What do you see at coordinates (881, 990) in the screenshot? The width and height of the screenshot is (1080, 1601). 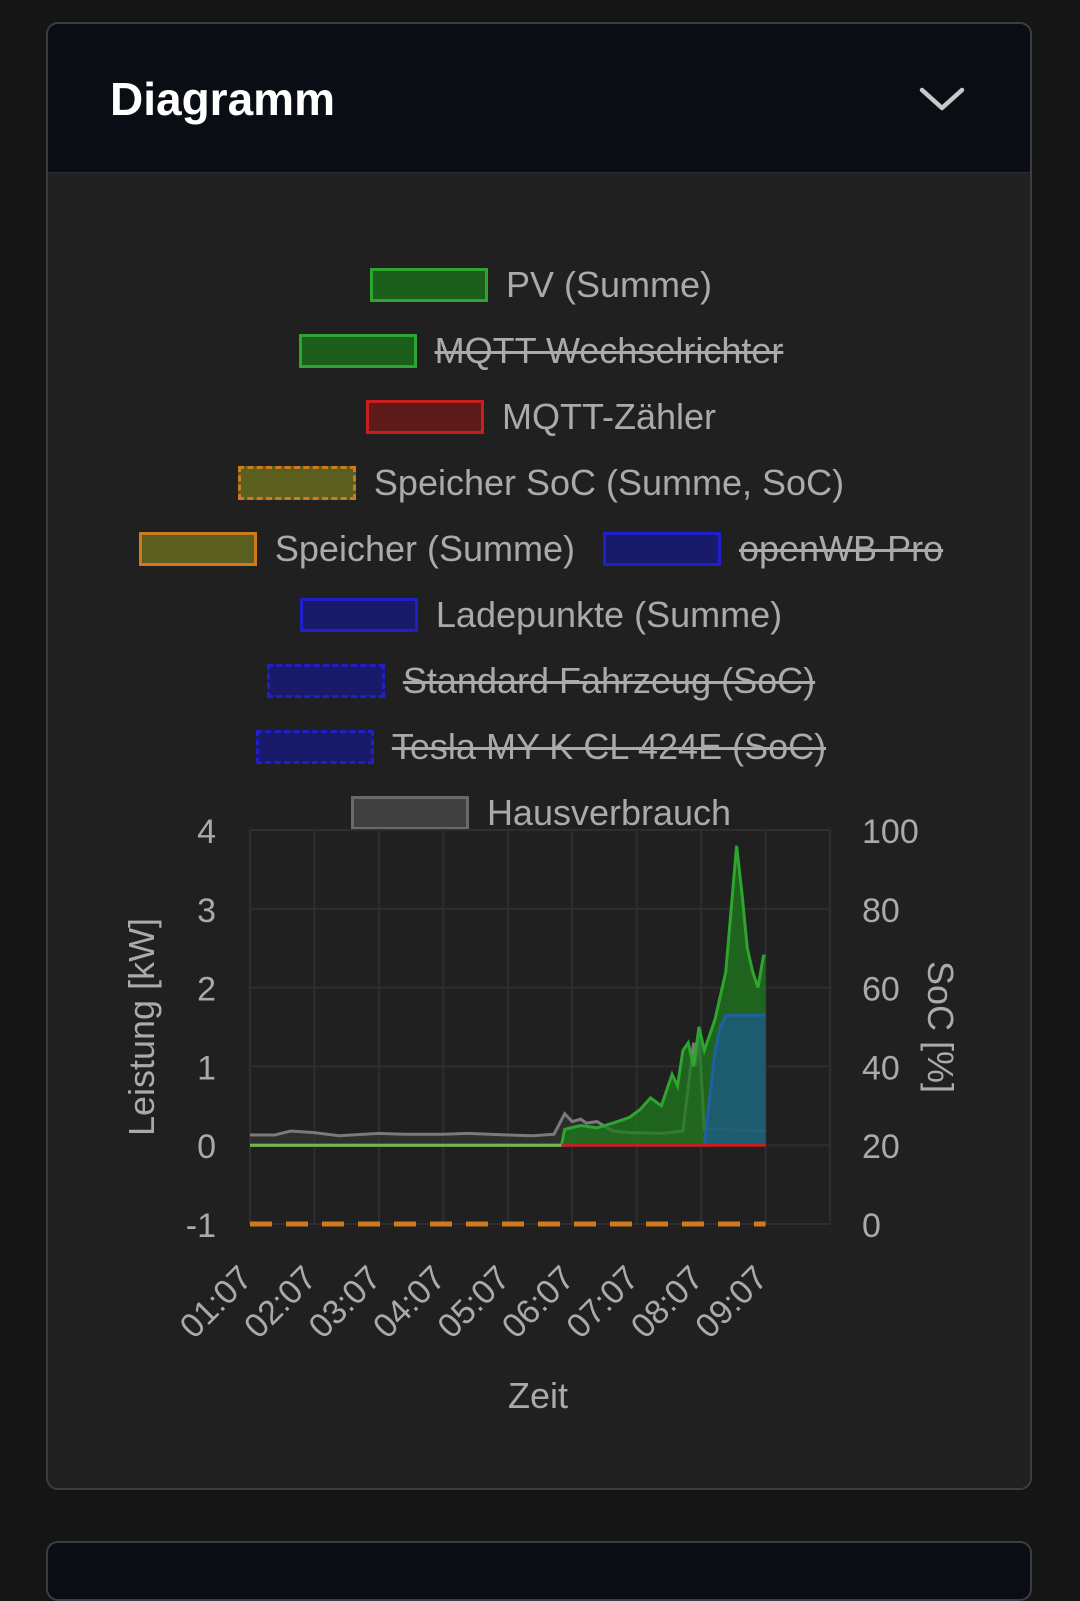 I see `y2-tick-label: 60` at bounding box center [881, 990].